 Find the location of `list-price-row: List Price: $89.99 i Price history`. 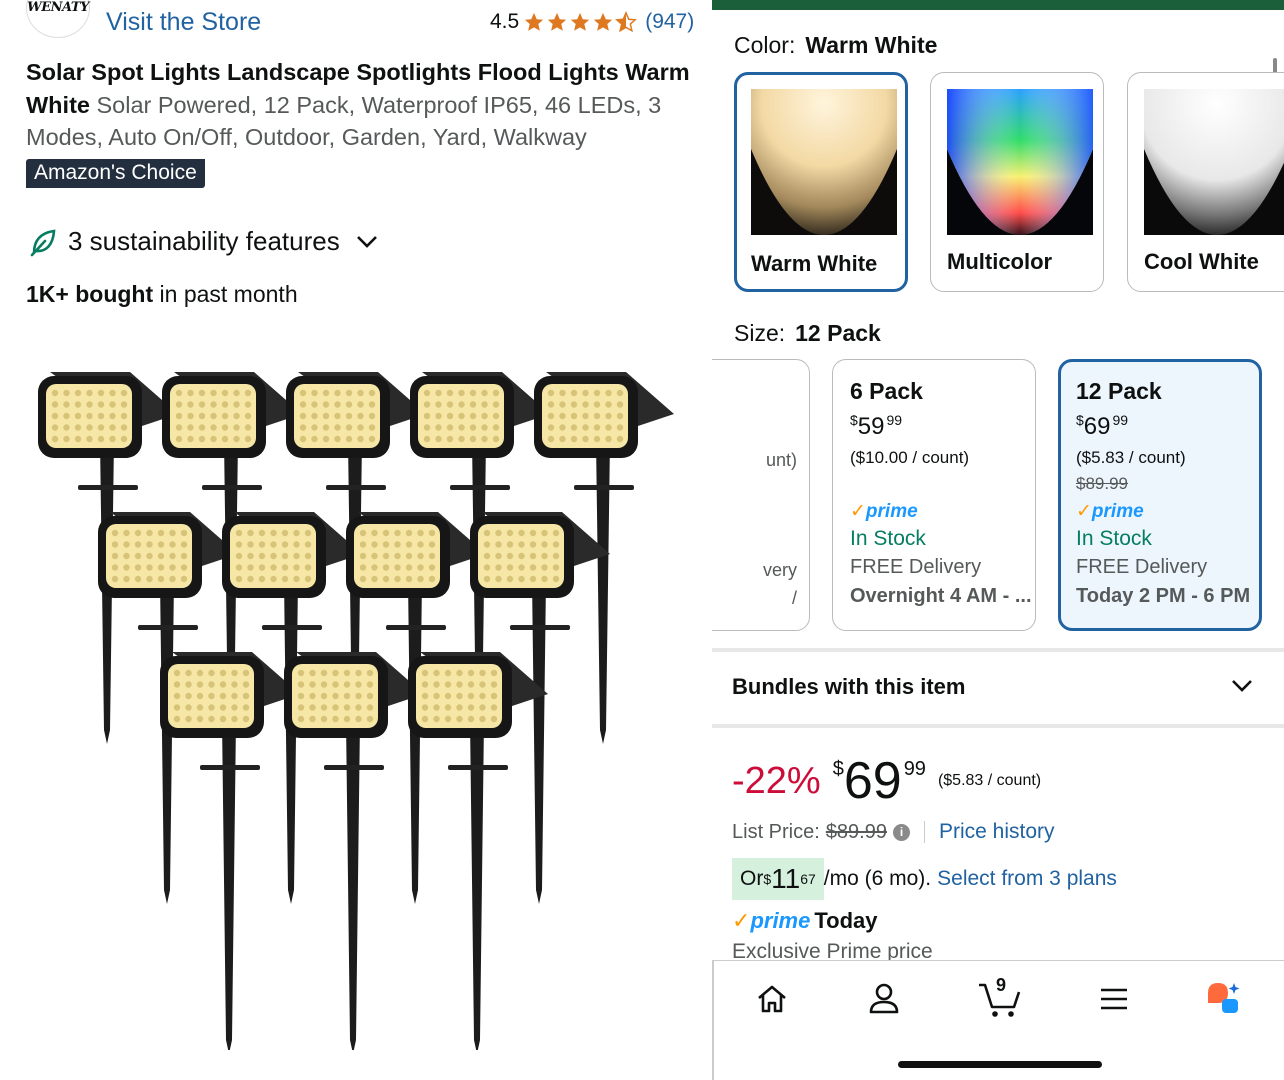

list-price-row: List Price: $89.99 i Price history is located at coordinates (893, 832).